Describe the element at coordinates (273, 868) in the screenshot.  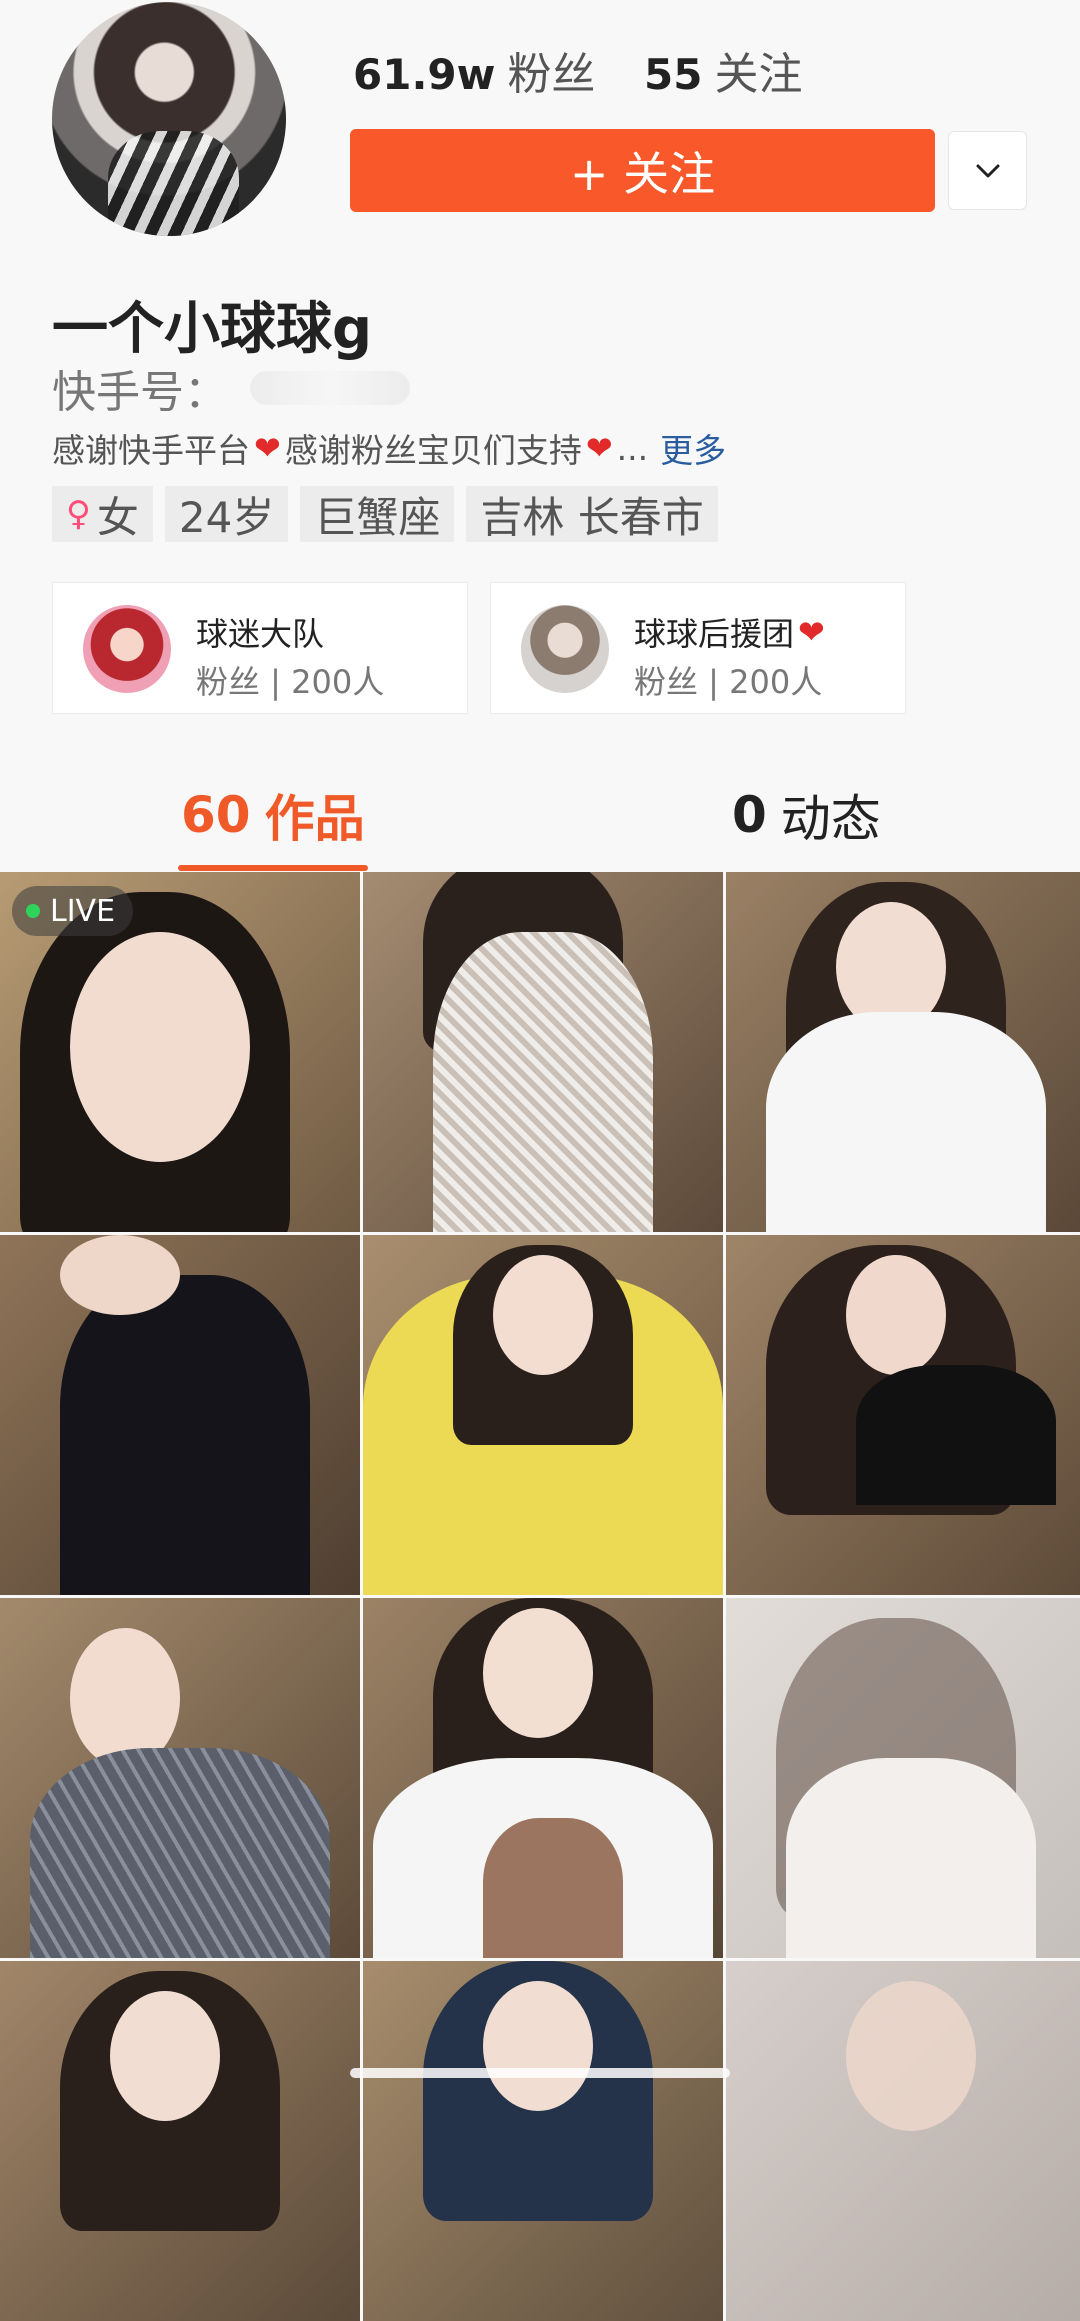
I see `active-tab-indicator` at that location.